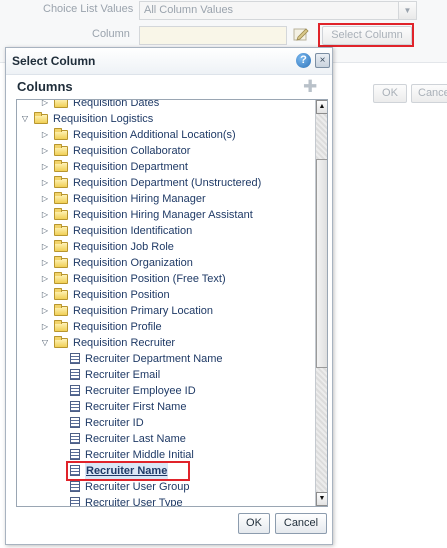 This screenshot has height=548, width=447. I want to click on tree-item-label: Requisition Organization, so click(133, 263).